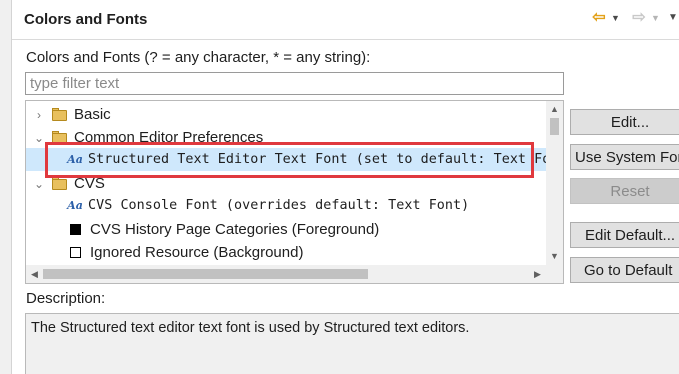 The image size is (679, 374). I want to click on tree-item-ignored-resource: Ignored Resource (Background), so click(286, 252).